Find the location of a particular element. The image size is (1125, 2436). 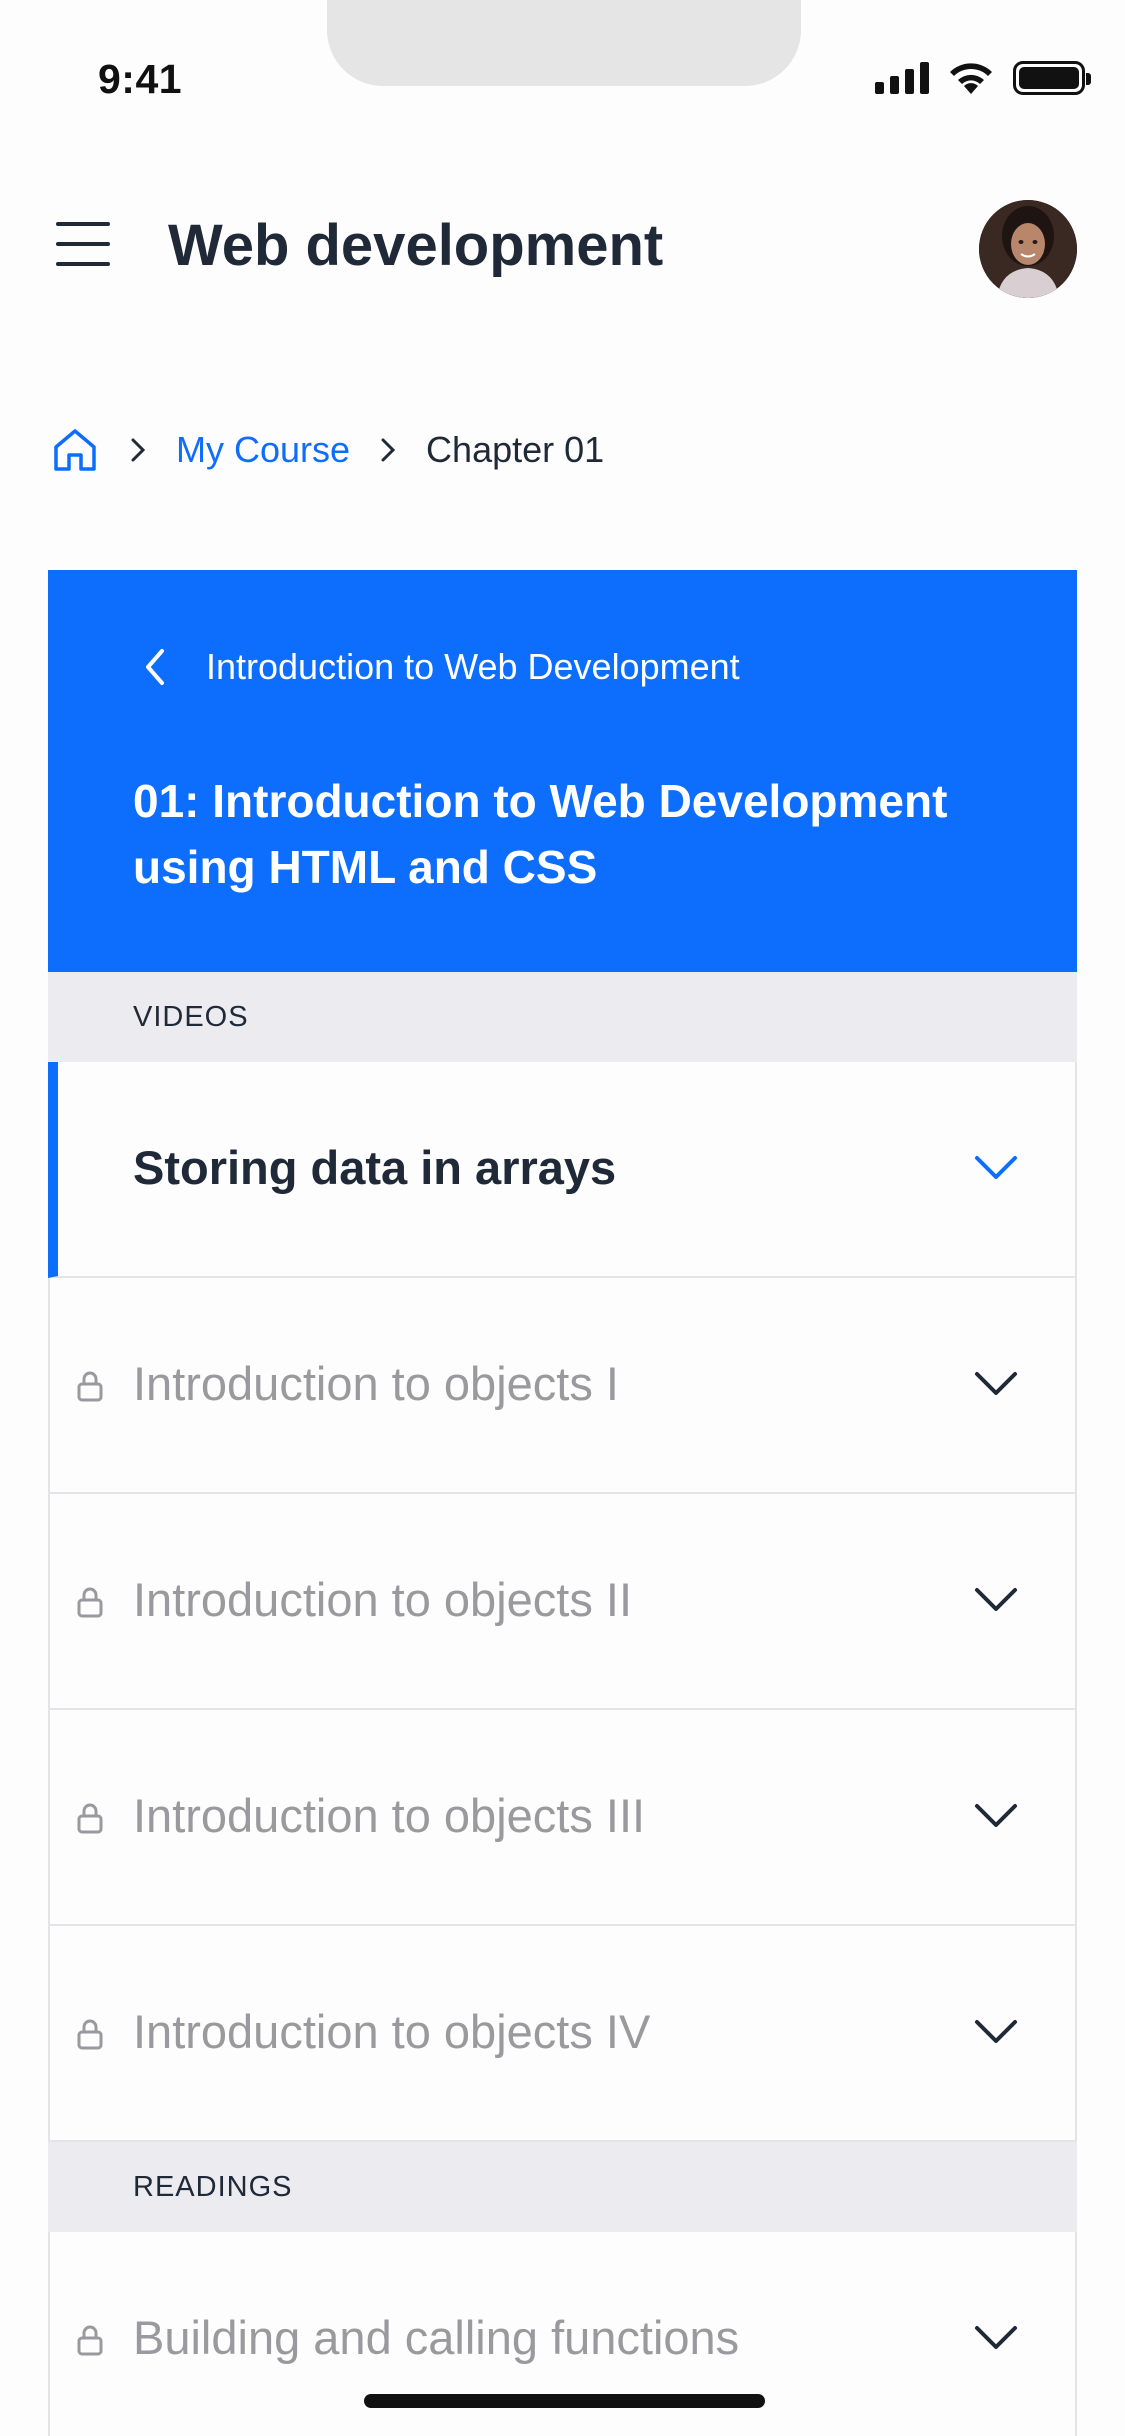

status-time: 9:41 is located at coordinates (140, 79).